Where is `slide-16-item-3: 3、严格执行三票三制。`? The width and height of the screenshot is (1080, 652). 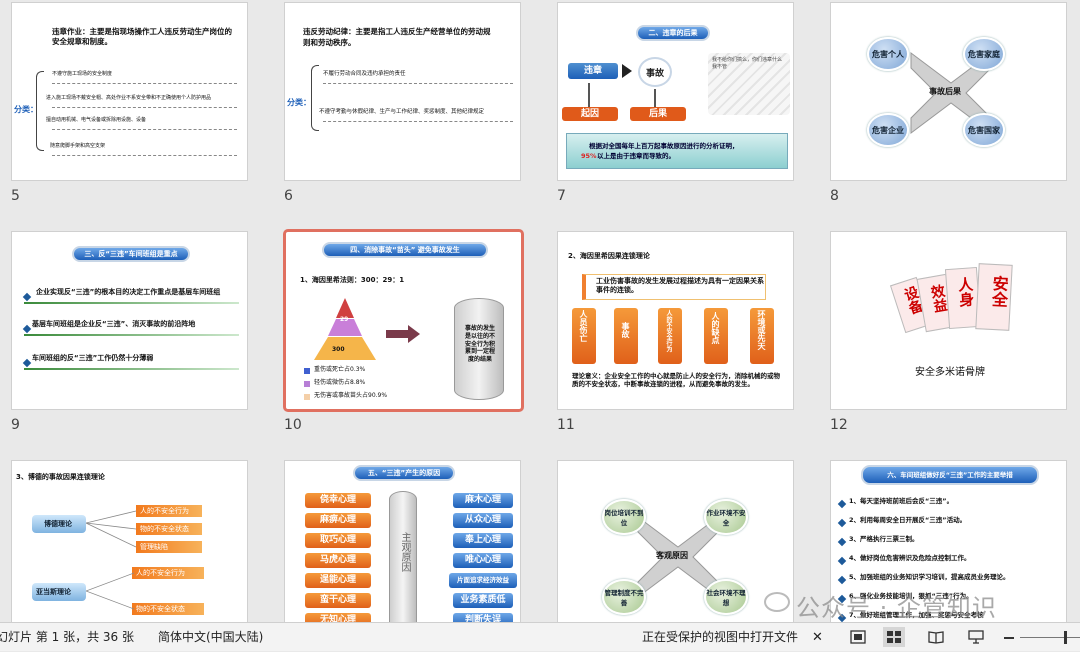
slide-16-item-3: 3、严格执行三票三制。 is located at coordinates (884, 539).